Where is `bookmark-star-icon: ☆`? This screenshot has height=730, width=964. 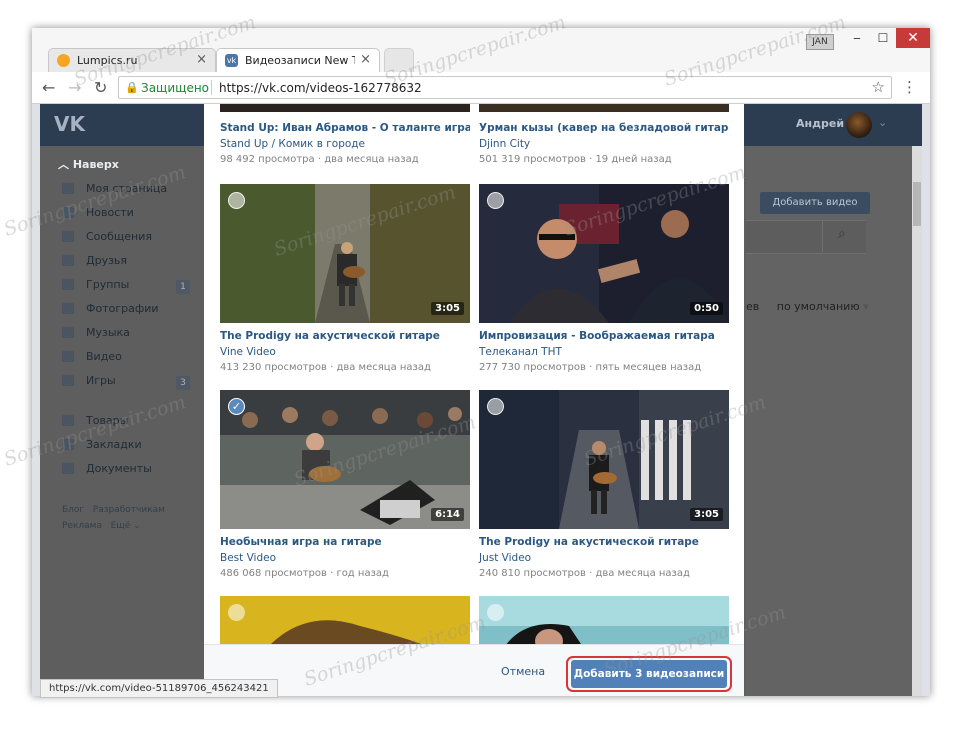 bookmark-star-icon: ☆ is located at coordinates (878, 87).